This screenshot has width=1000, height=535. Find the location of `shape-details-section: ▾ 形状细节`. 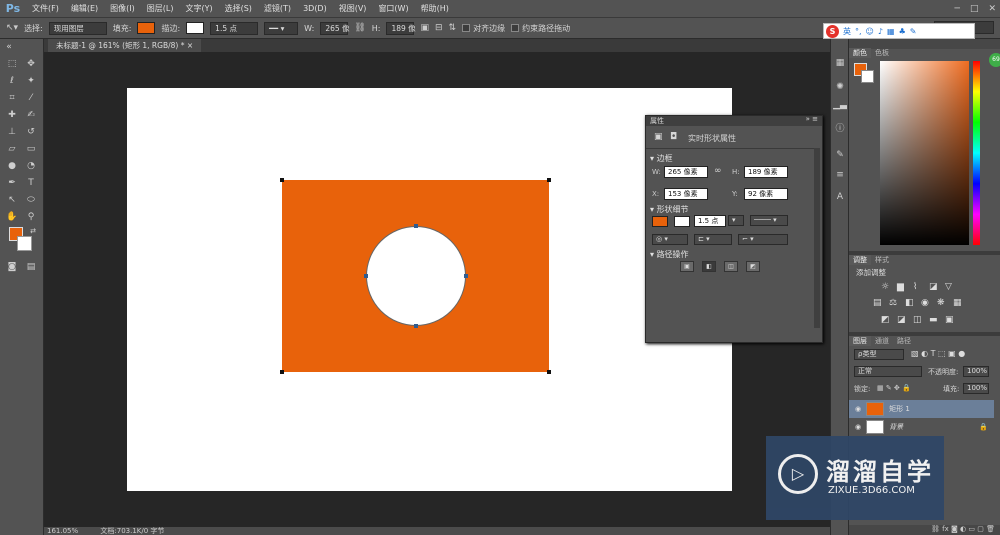

shape-details-section: ▾ 形状细节 is located at coordinates (669, 209).